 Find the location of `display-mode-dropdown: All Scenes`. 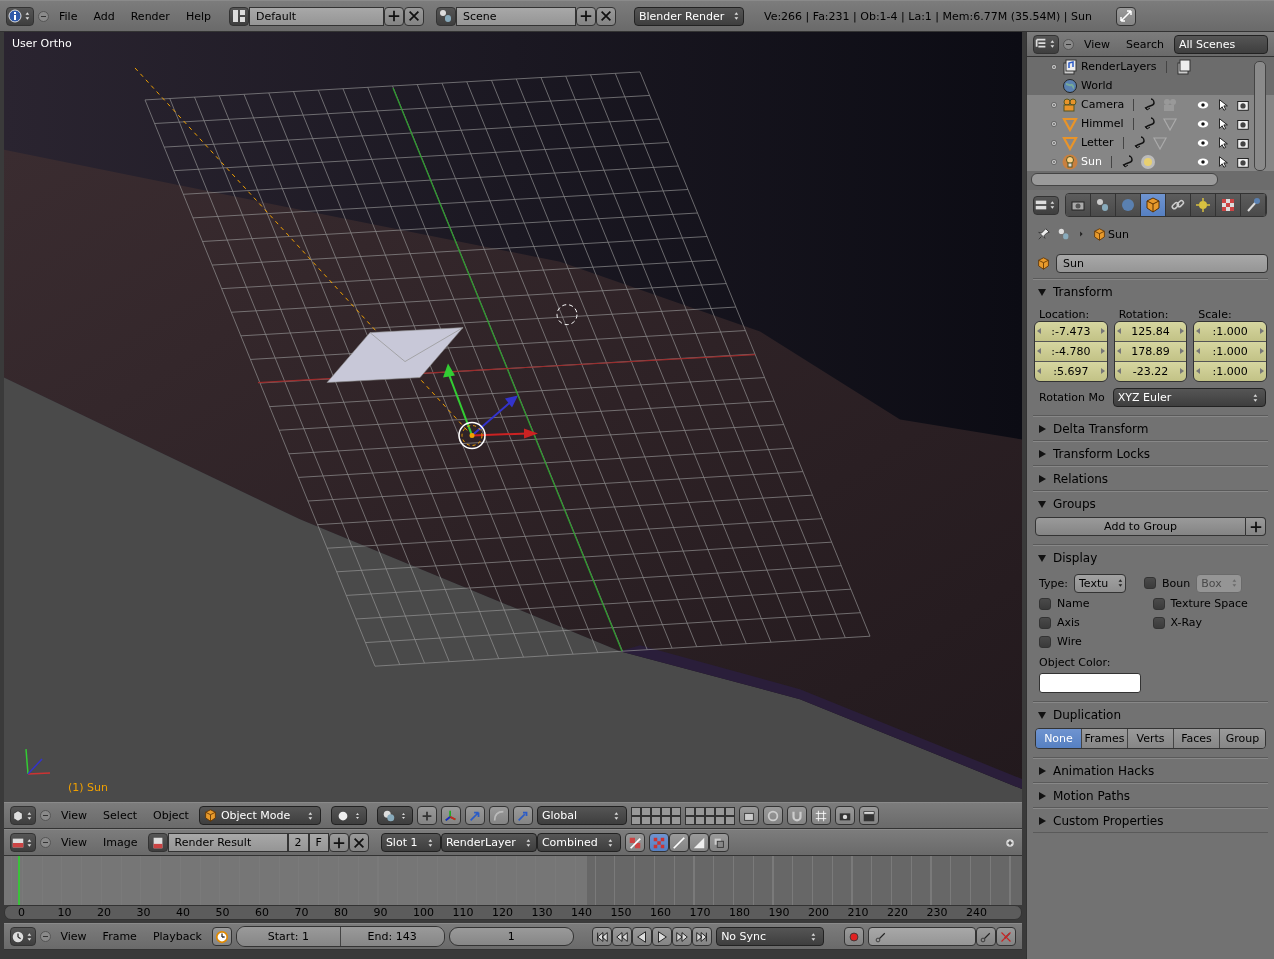

display-mode-dropdown: All Scenes is located at coordinates (1220, 44).